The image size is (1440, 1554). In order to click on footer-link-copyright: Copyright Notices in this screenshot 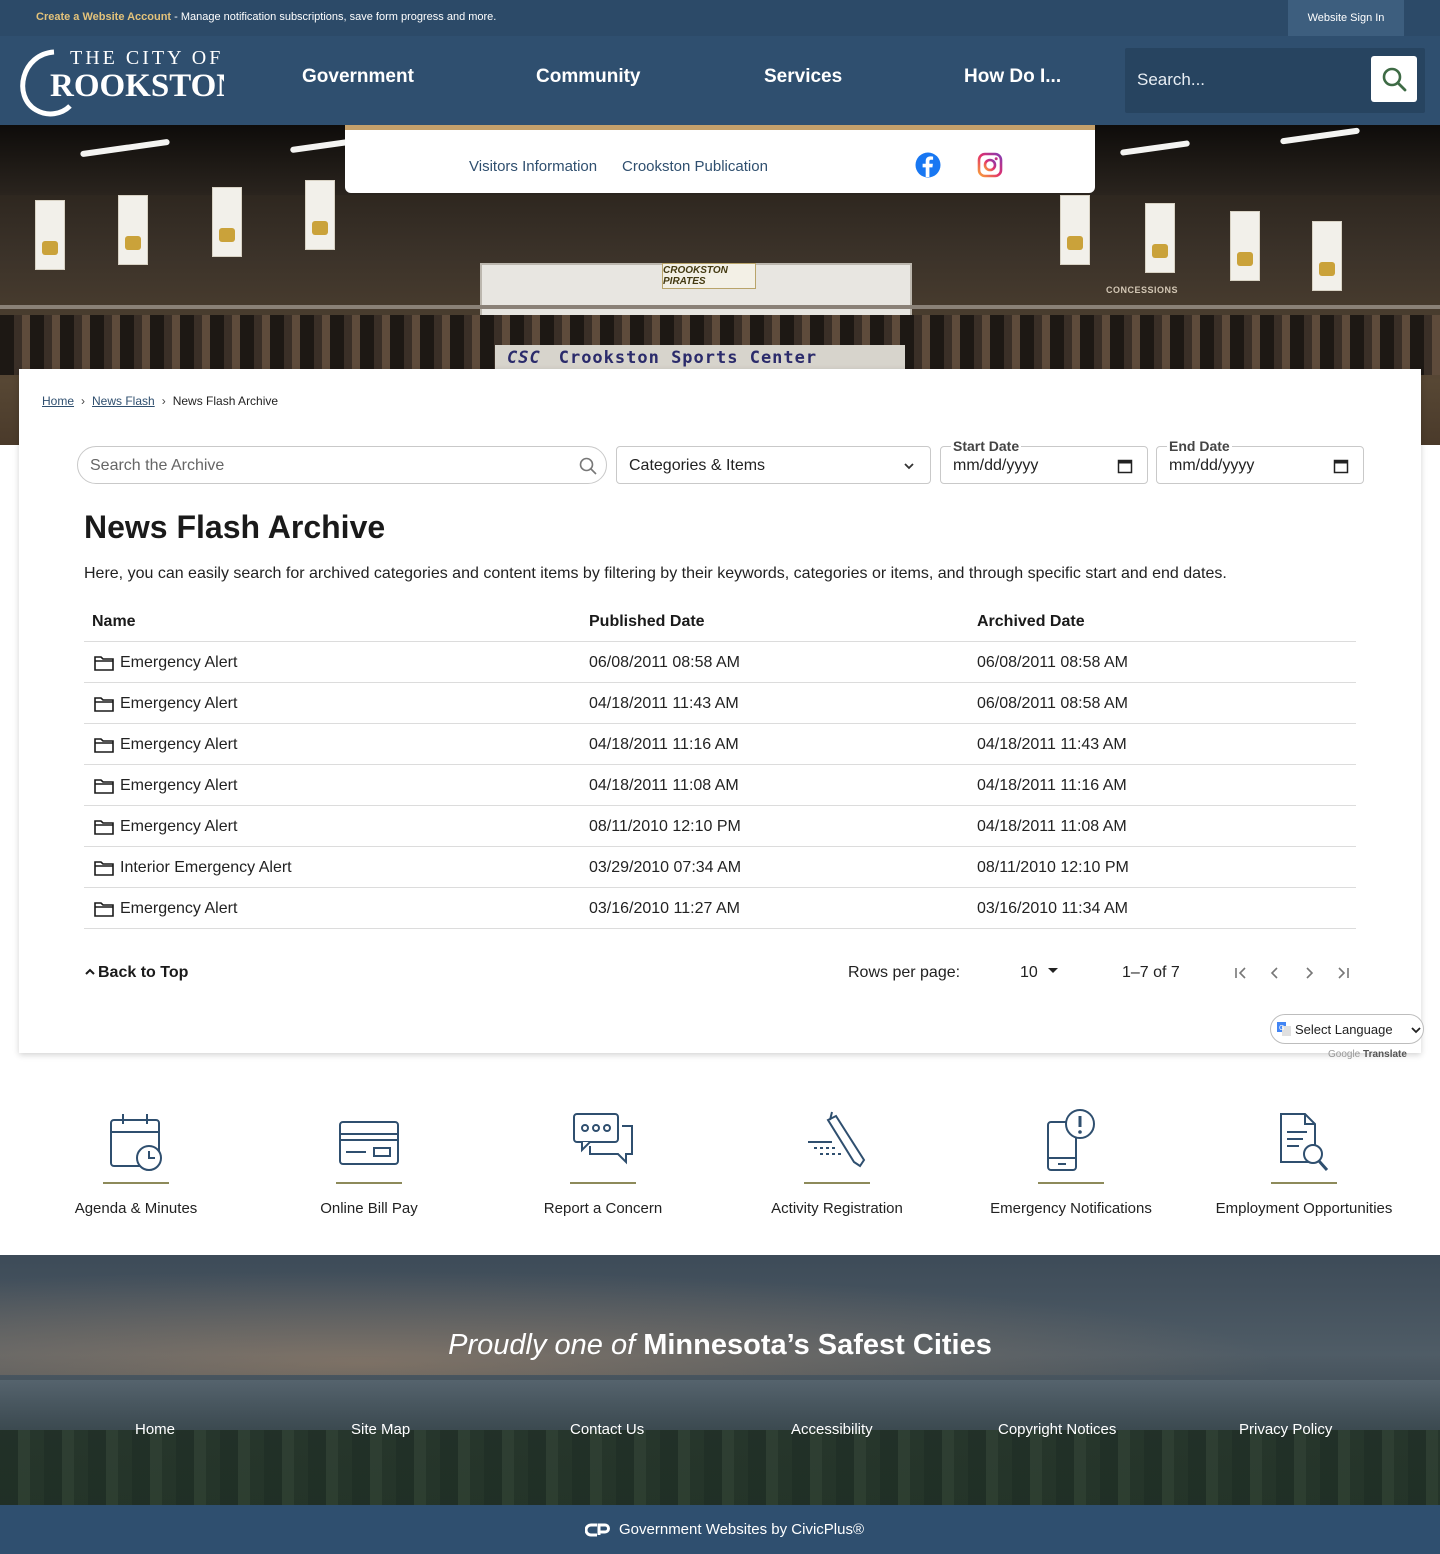, I will do `click(1057, 1429)`.